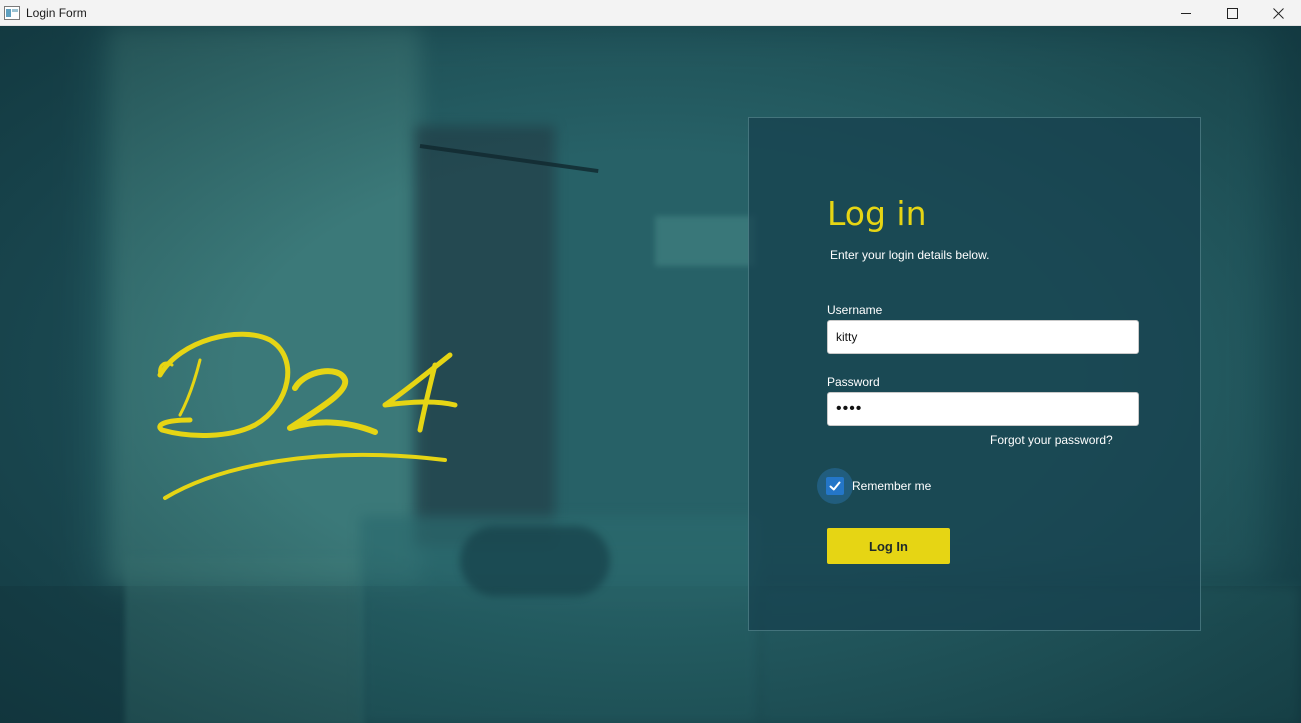  What do you see at coordinates (983, 337) in the screenshot?
I see `username-input` at bounding box center [983, 337].